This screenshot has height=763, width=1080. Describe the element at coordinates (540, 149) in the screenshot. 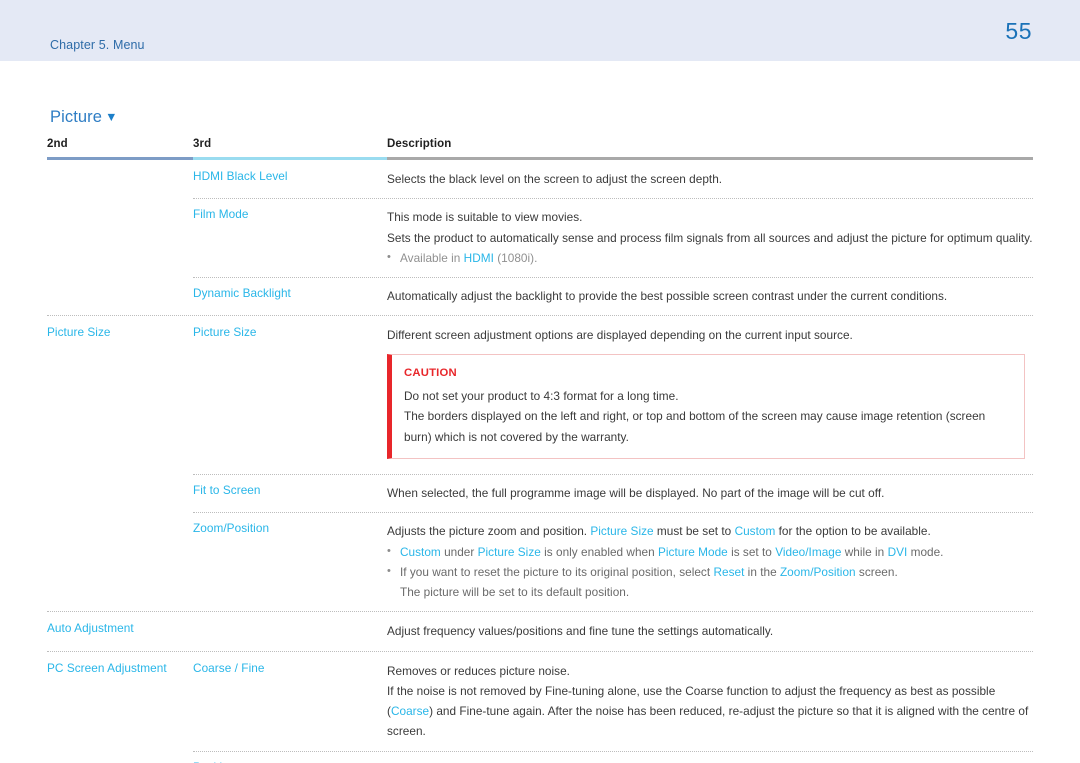

I see `table-header: 2nd 3rd Description` at that location.